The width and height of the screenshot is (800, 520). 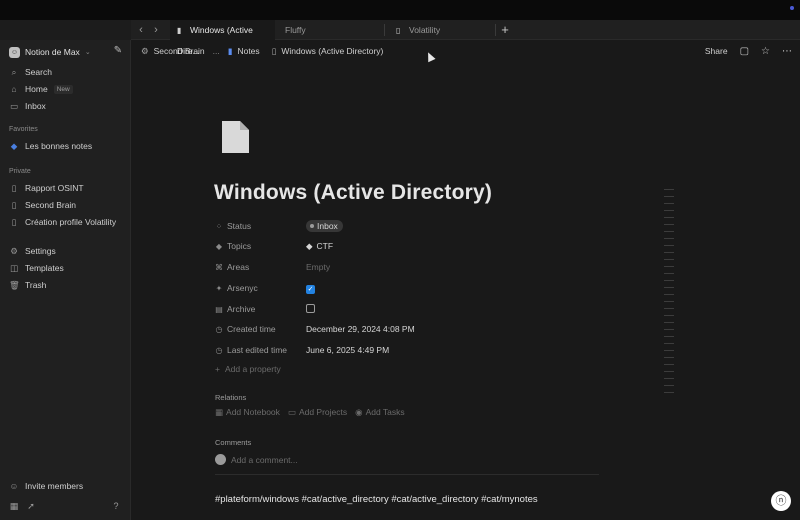 I want to click on tab-volatility: ▯ Volatility, so click(x=442, y=30).